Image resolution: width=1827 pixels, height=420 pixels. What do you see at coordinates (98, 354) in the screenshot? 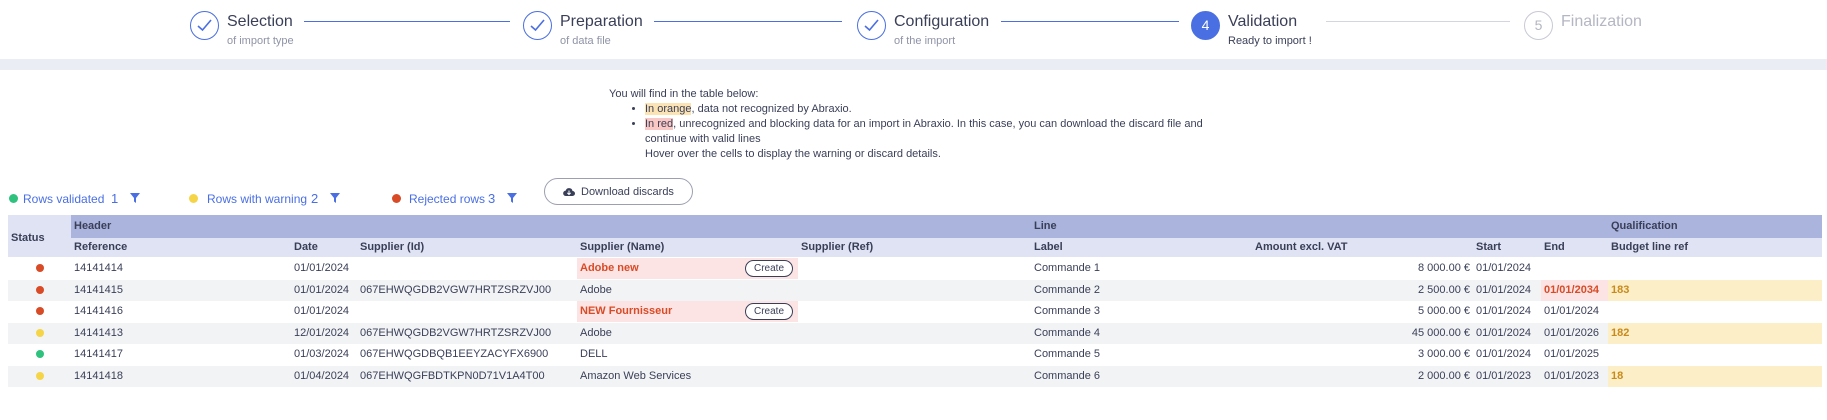
I see `cell-reference: 14141417` at bounding box center [98, 354].